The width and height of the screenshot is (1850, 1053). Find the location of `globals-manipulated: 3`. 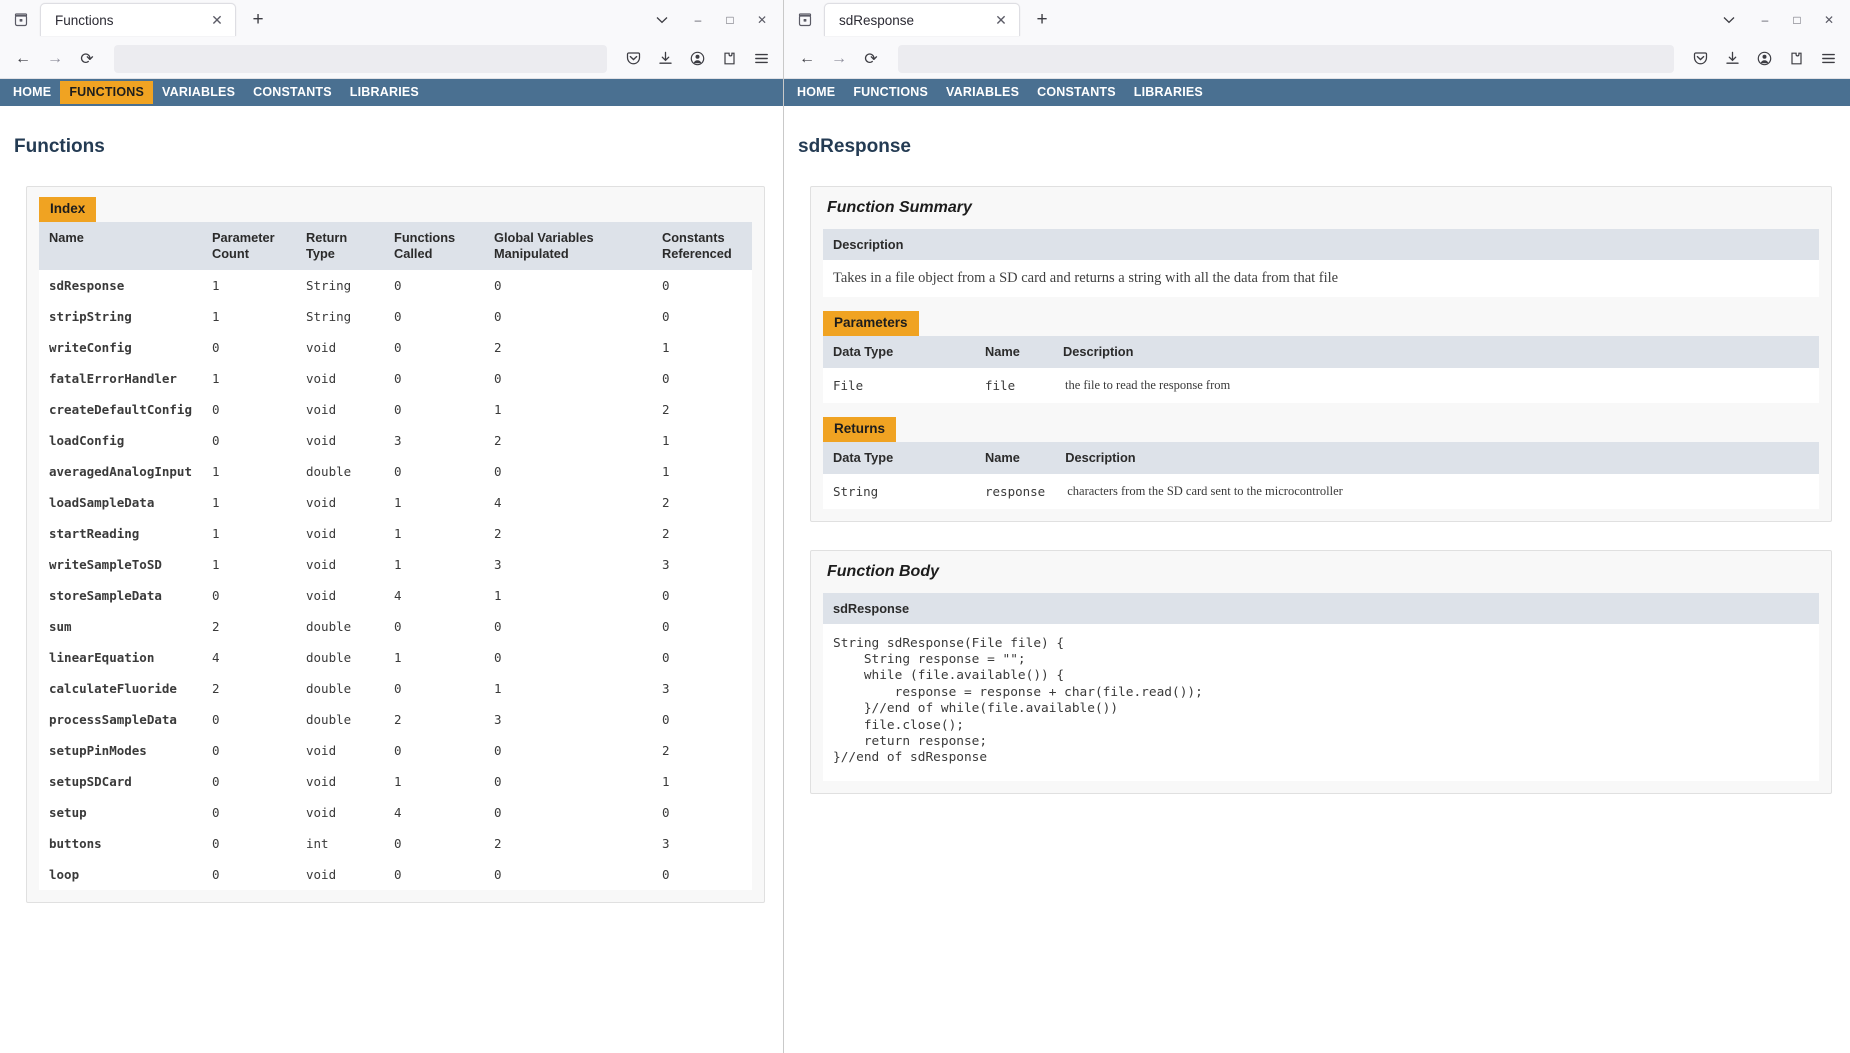

globals-manipulated: 3 is located at coordinates (568, 719).